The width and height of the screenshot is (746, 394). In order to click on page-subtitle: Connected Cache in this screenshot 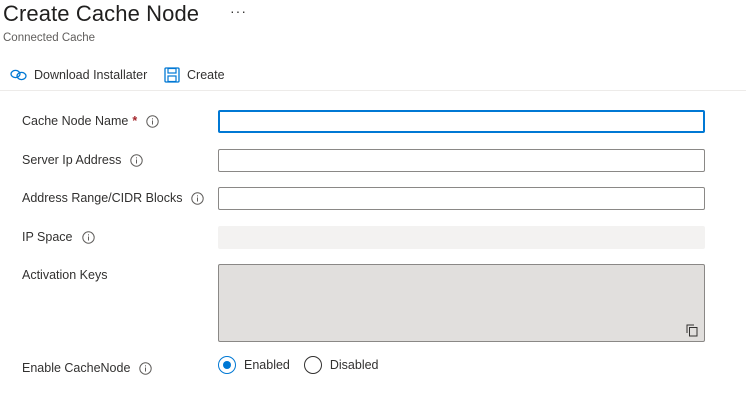, I will do `click(49, 38)`.